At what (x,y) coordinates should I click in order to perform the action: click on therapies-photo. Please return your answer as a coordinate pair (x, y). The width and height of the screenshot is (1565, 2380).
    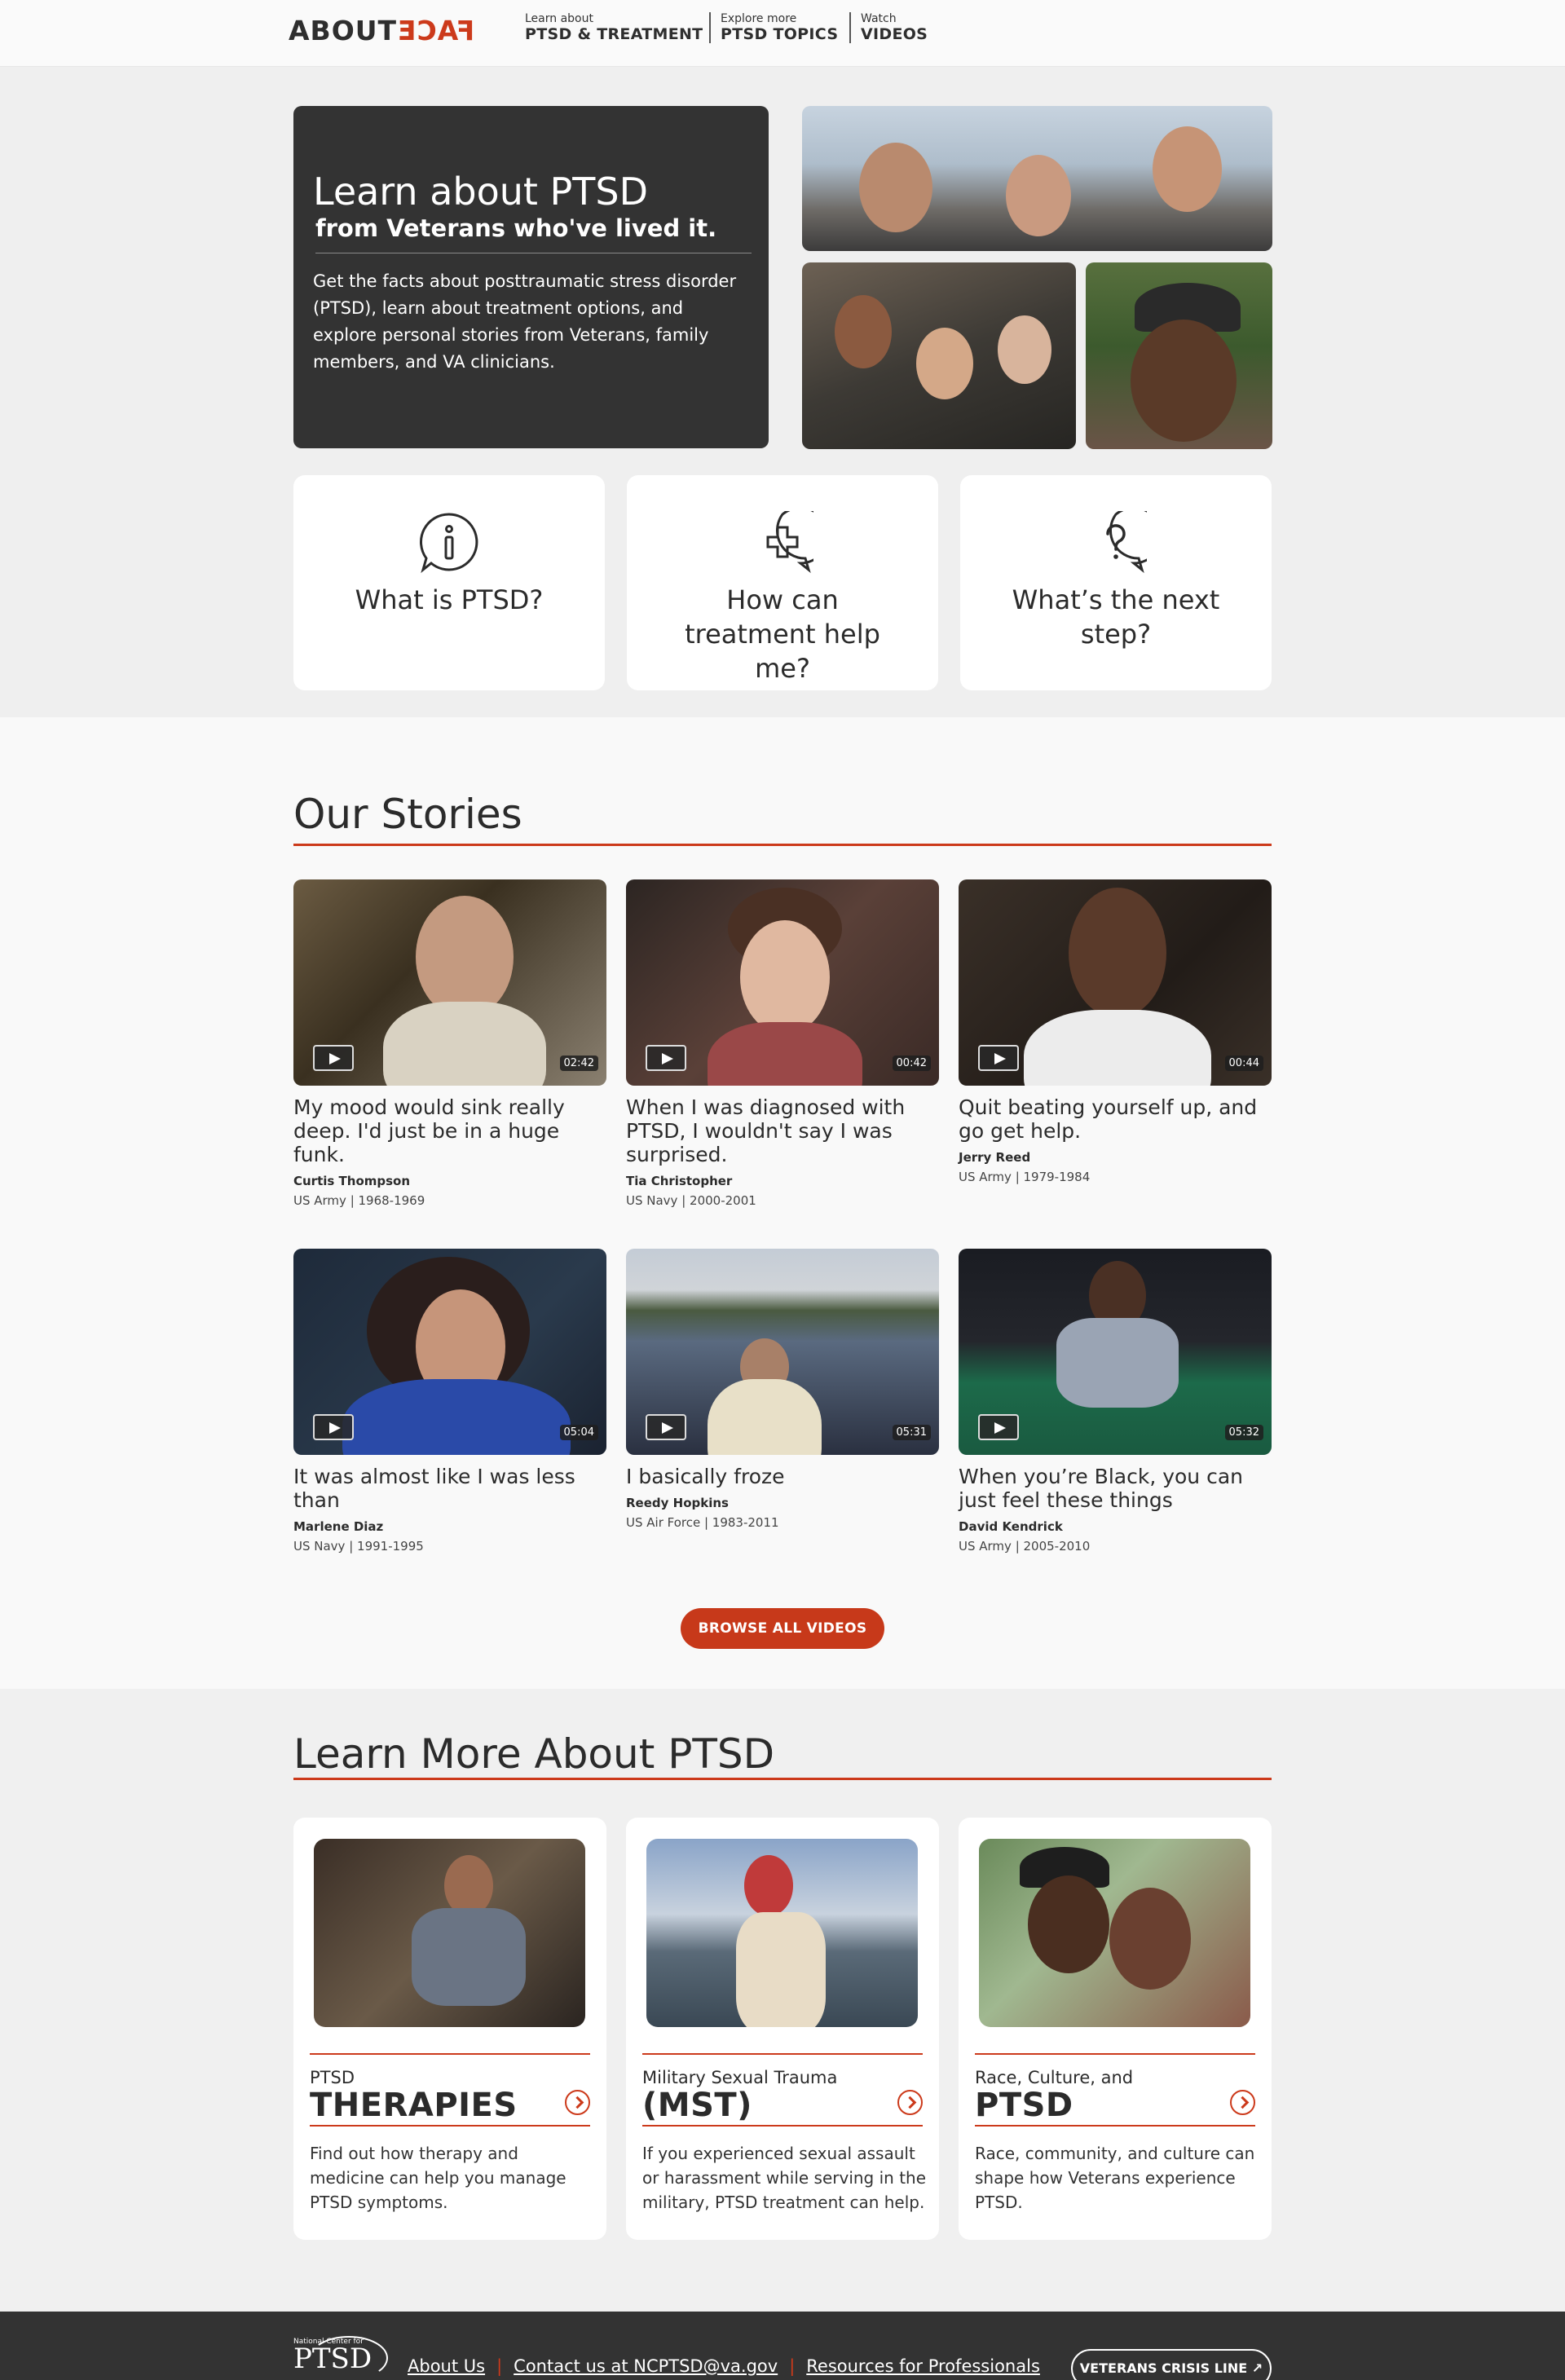
    Looking at the image, I should click on (449, 1933).